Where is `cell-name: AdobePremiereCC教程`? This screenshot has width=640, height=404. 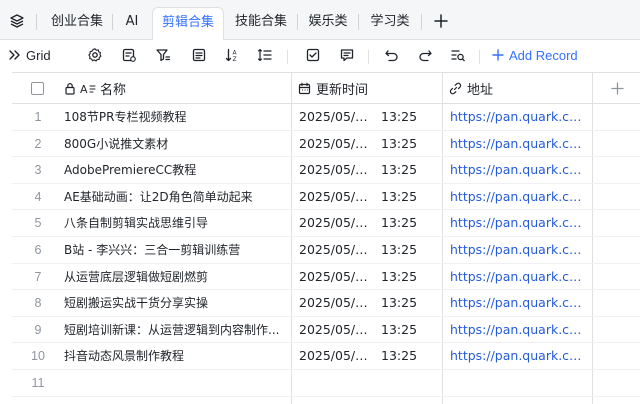 cell-name: AdobePremiereCC教程 is located at coordinates (177, 170).